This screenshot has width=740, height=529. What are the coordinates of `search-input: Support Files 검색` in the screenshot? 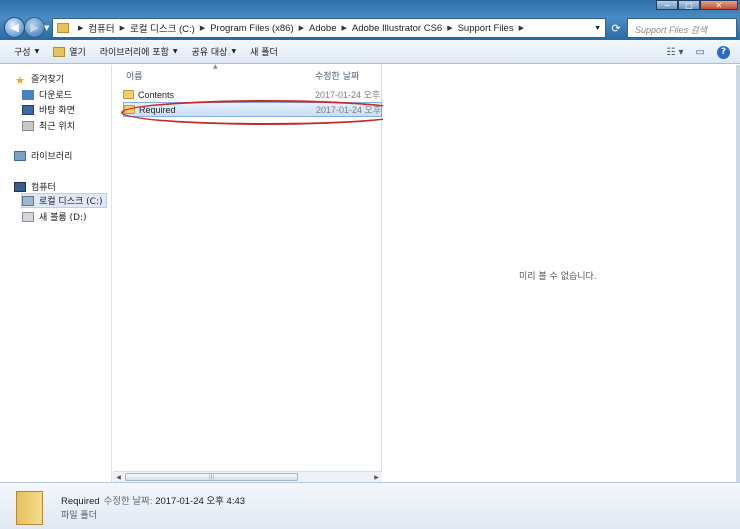 It's located at (682, 28).